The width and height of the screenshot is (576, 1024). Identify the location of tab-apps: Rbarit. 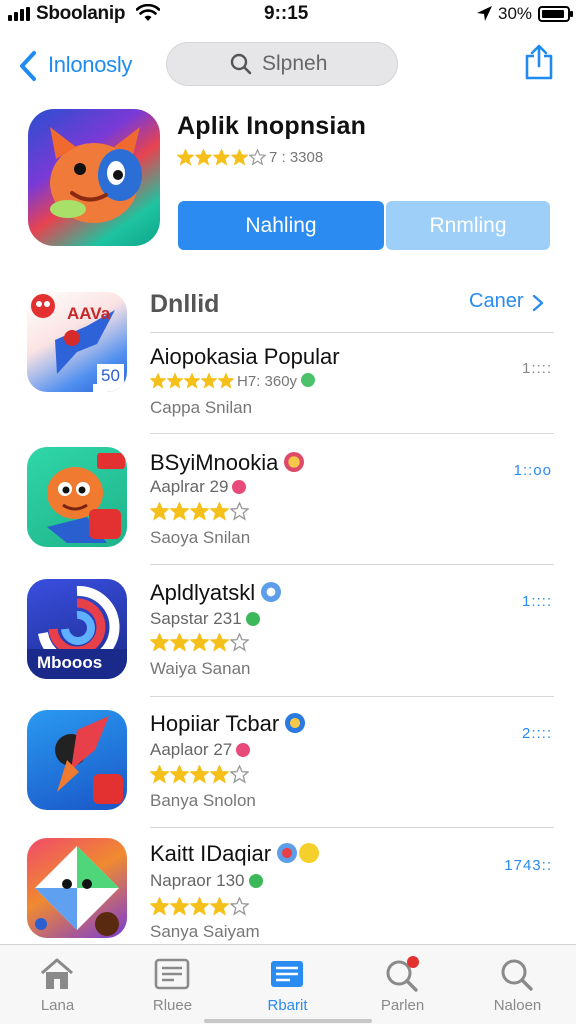
(287, 984).